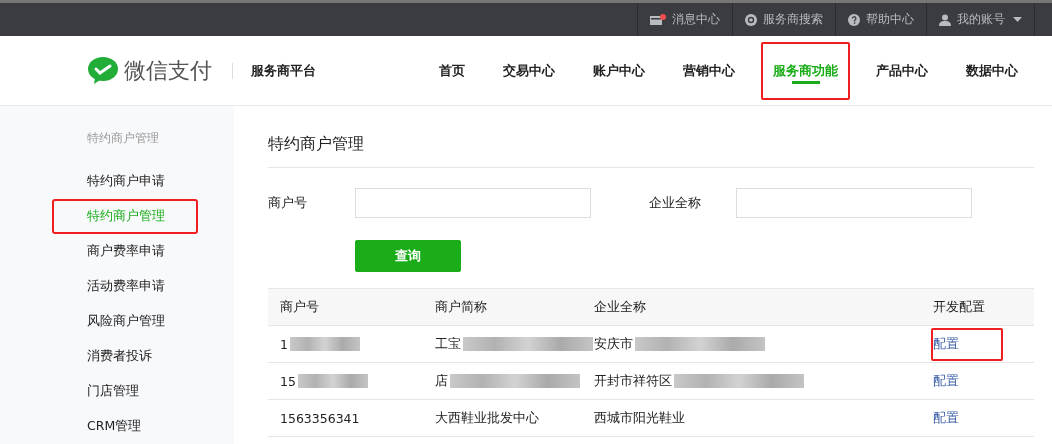 This screenshot has height=444, width=1052. Describe the element at coordinates (854, 19) in the screenshot. I see `help-icon` at that location.